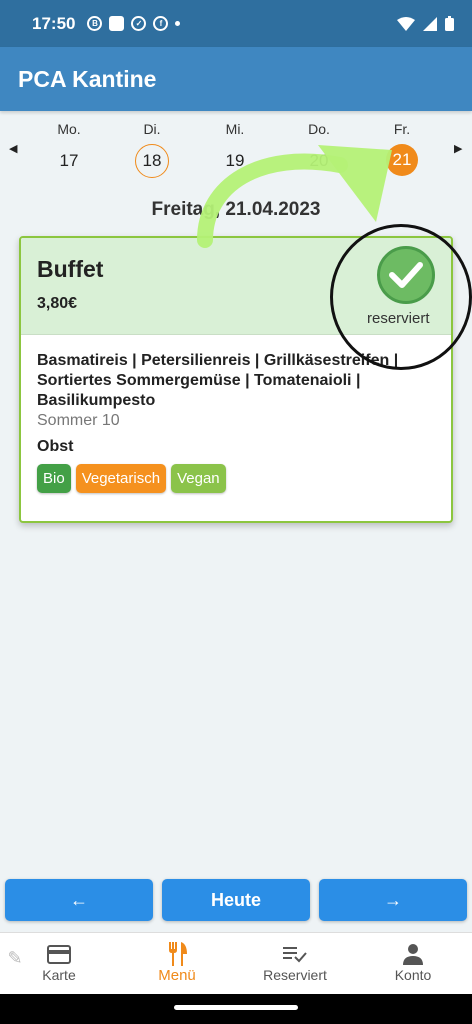 Image resolution: width=472 pixels, height=1024 pixels. What do you see at coordinates (236, 478) in the screenshot?
I see `meal-tags: Bio Vegetarisch Vegan` at bounding box center [236, 478].